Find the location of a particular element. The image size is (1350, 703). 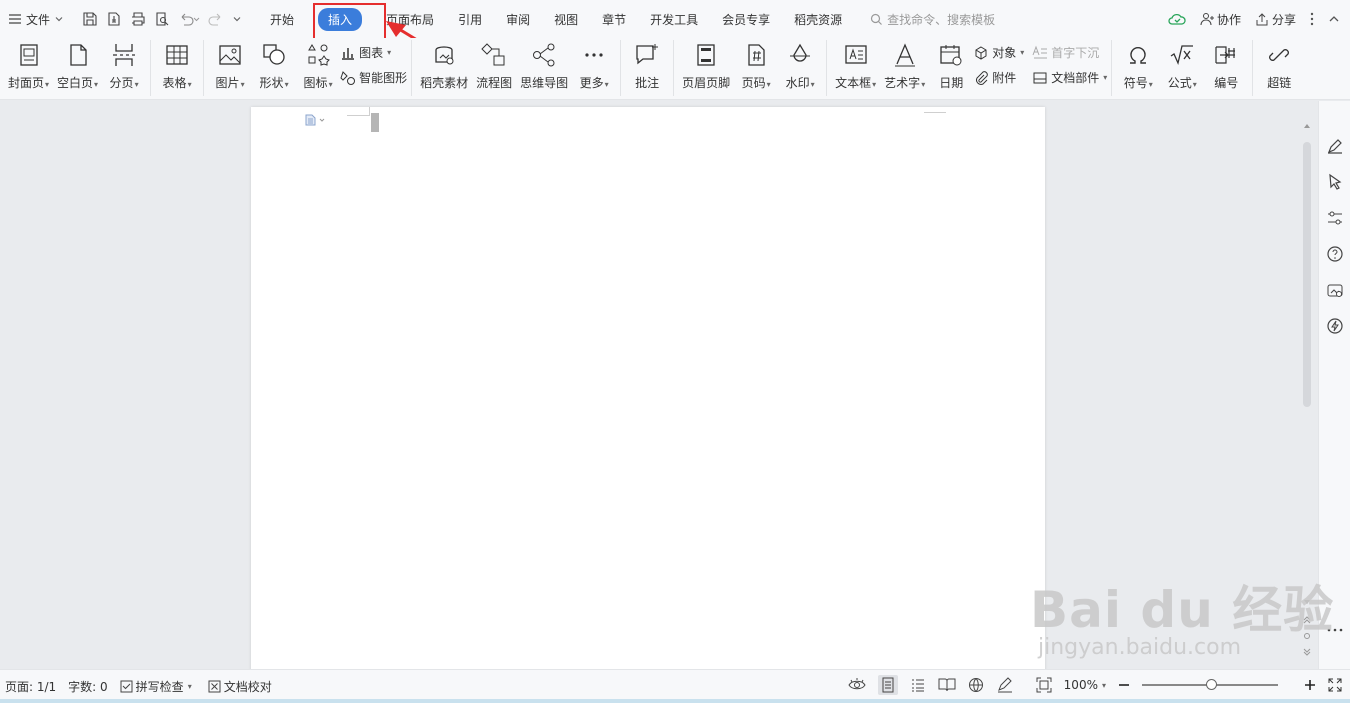

zoom-slider is located at coordinates (1210, 684).